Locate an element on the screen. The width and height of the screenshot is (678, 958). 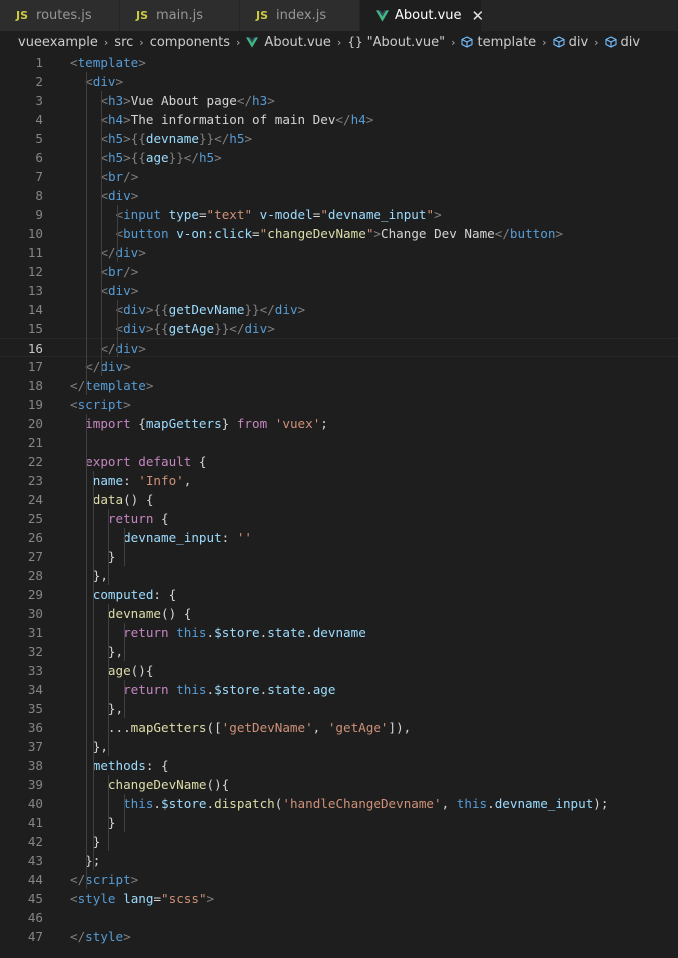
code-token: h4 is located at coordinates (115, 119).